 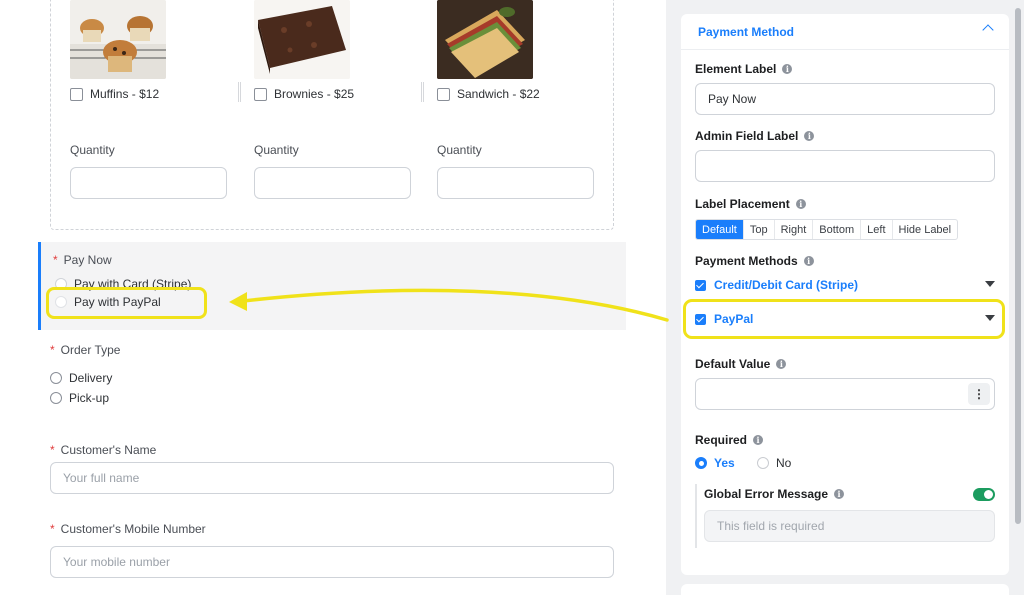 I want to click on placement-left: Left, so click(x=877, y=229).